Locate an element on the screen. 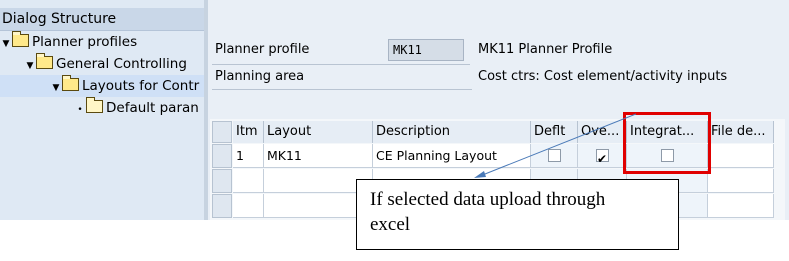 The image size is (789, 261). tree-item-general-controlling: ▼ General Controlling is located at coordinates (105, 64).